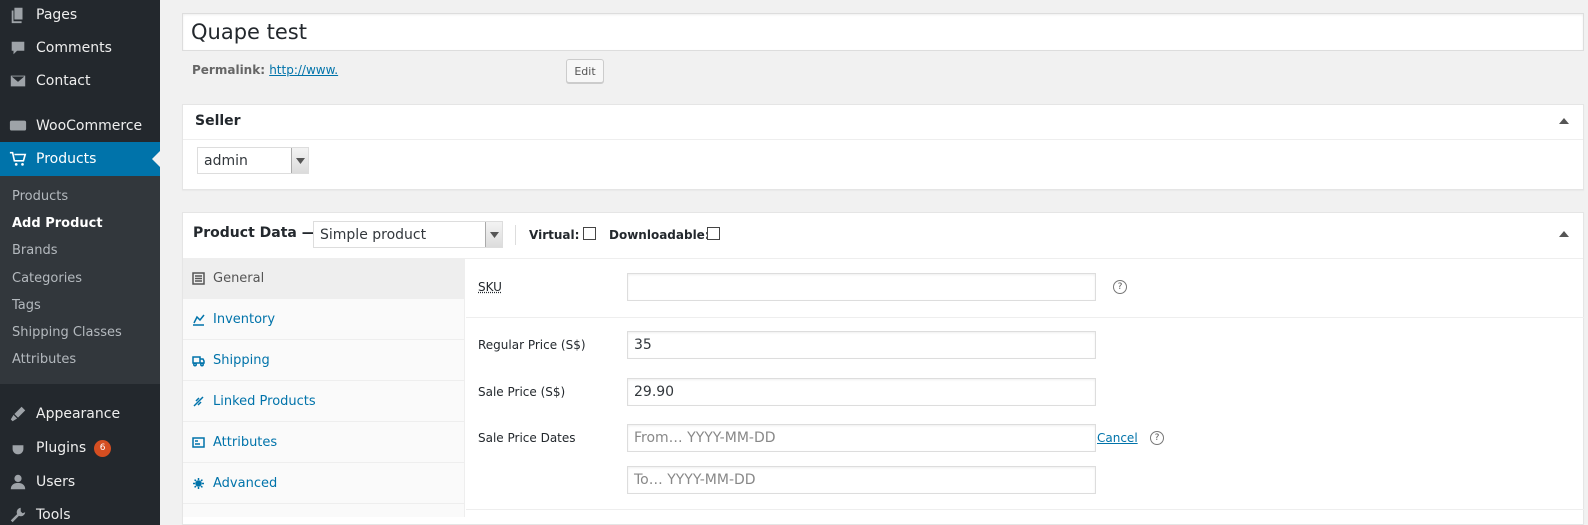 This screenshot has width=1588, height=525. I want to click on menu-label: Appearance, so click(78, 414).